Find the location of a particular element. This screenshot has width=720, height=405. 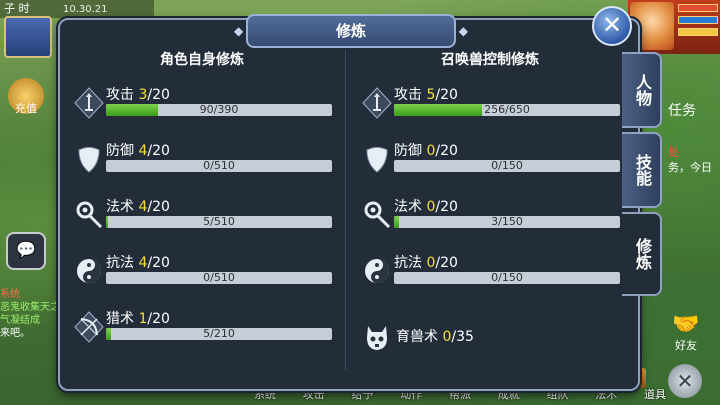

progress-text: 5/510 is located at coordinates (219, 222).